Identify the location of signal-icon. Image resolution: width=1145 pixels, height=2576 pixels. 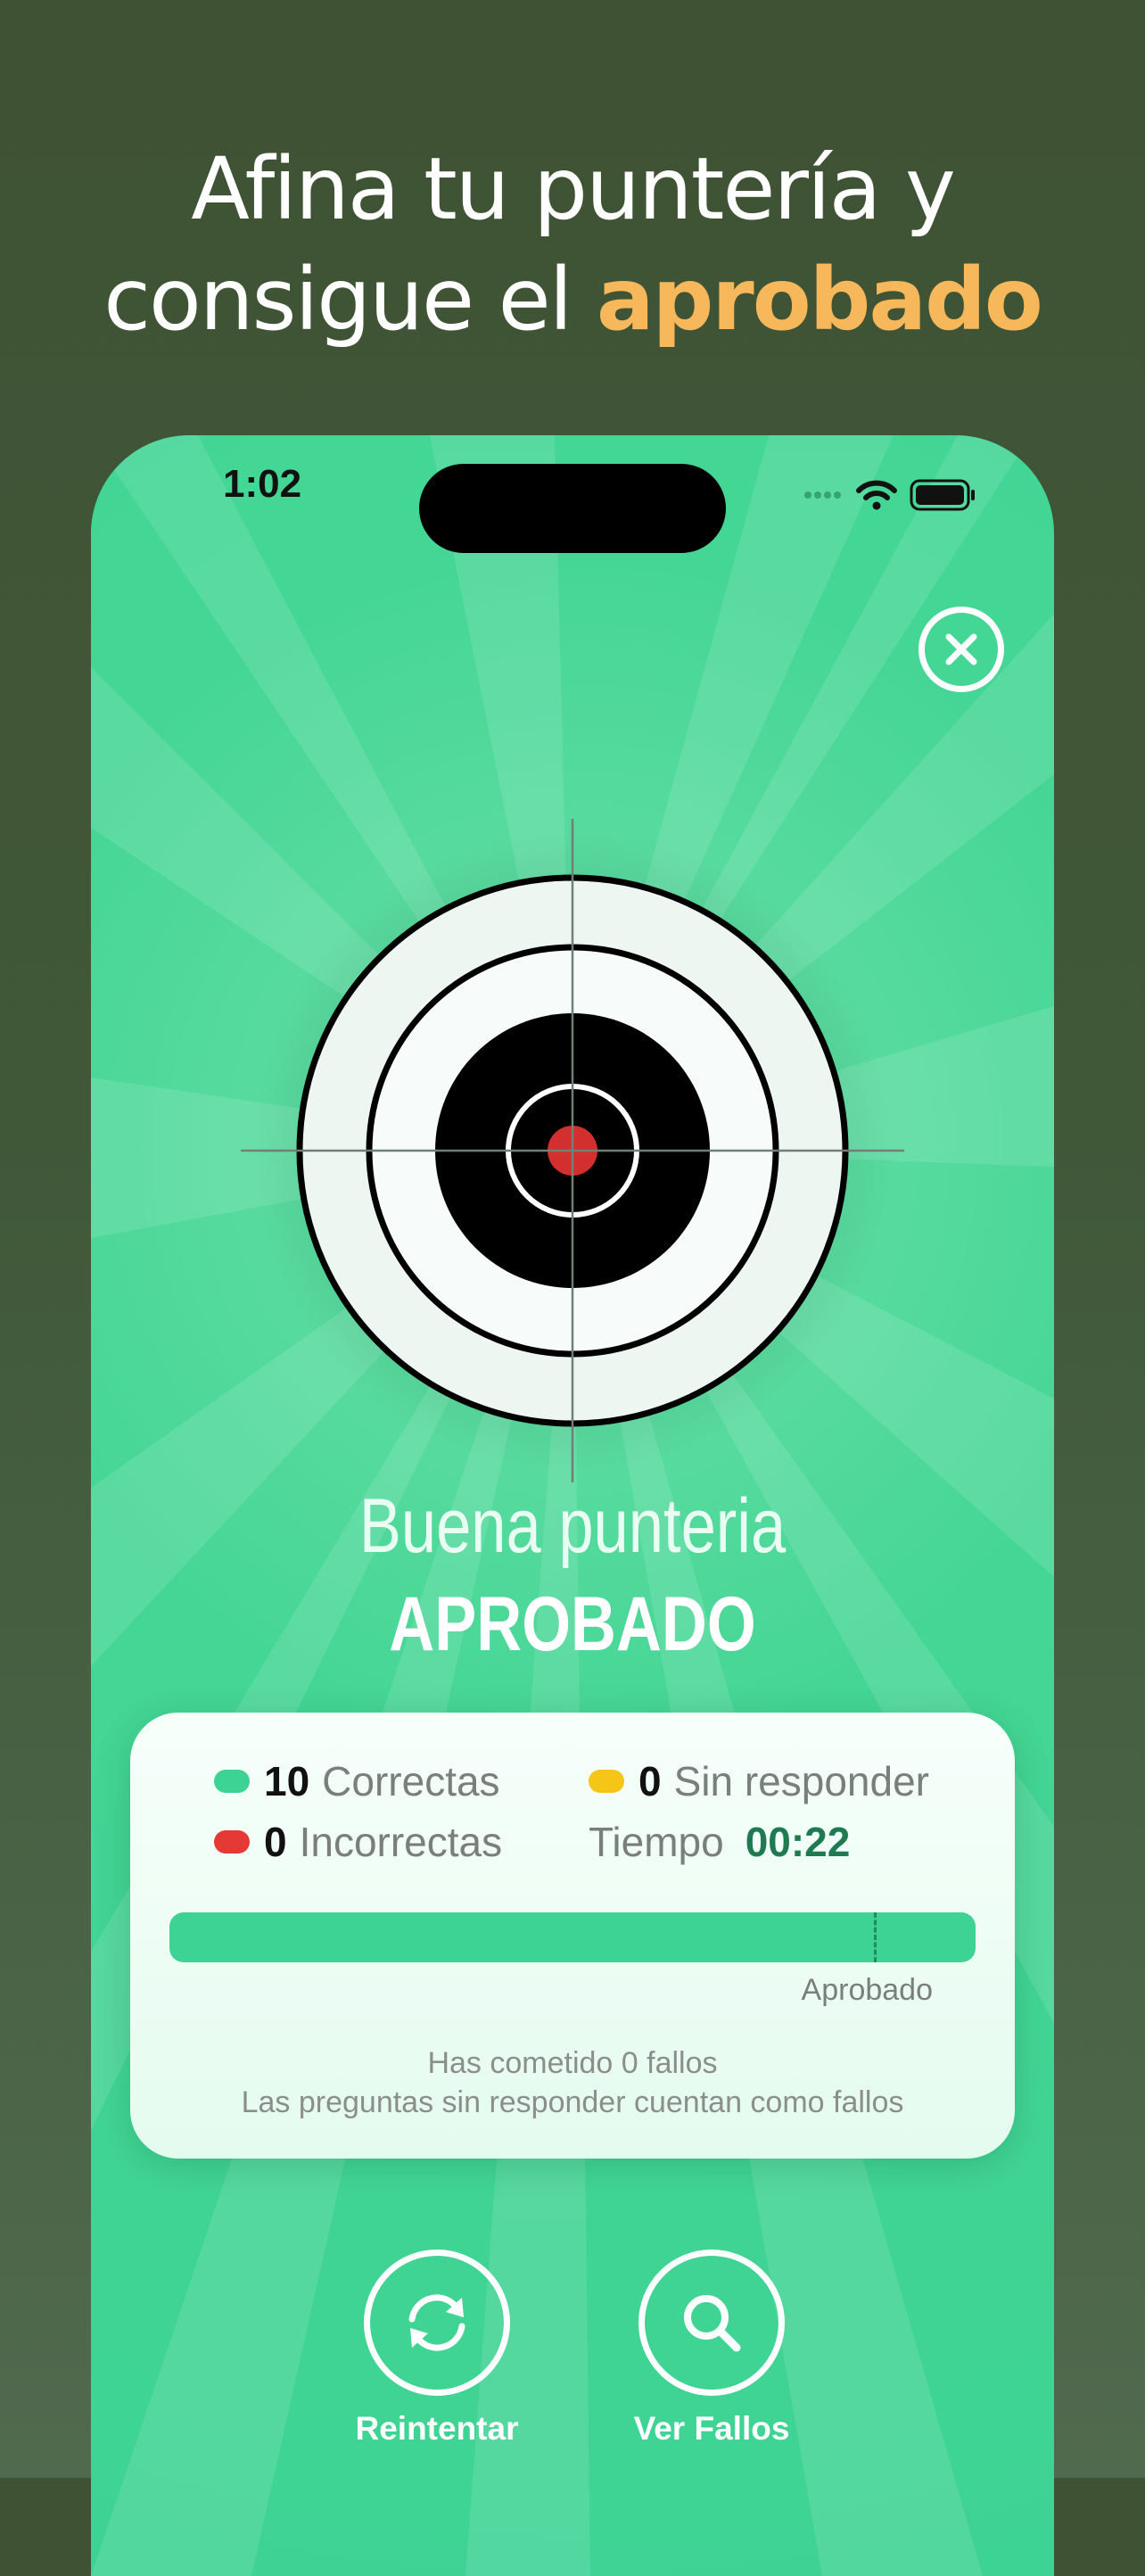
(824, 495).